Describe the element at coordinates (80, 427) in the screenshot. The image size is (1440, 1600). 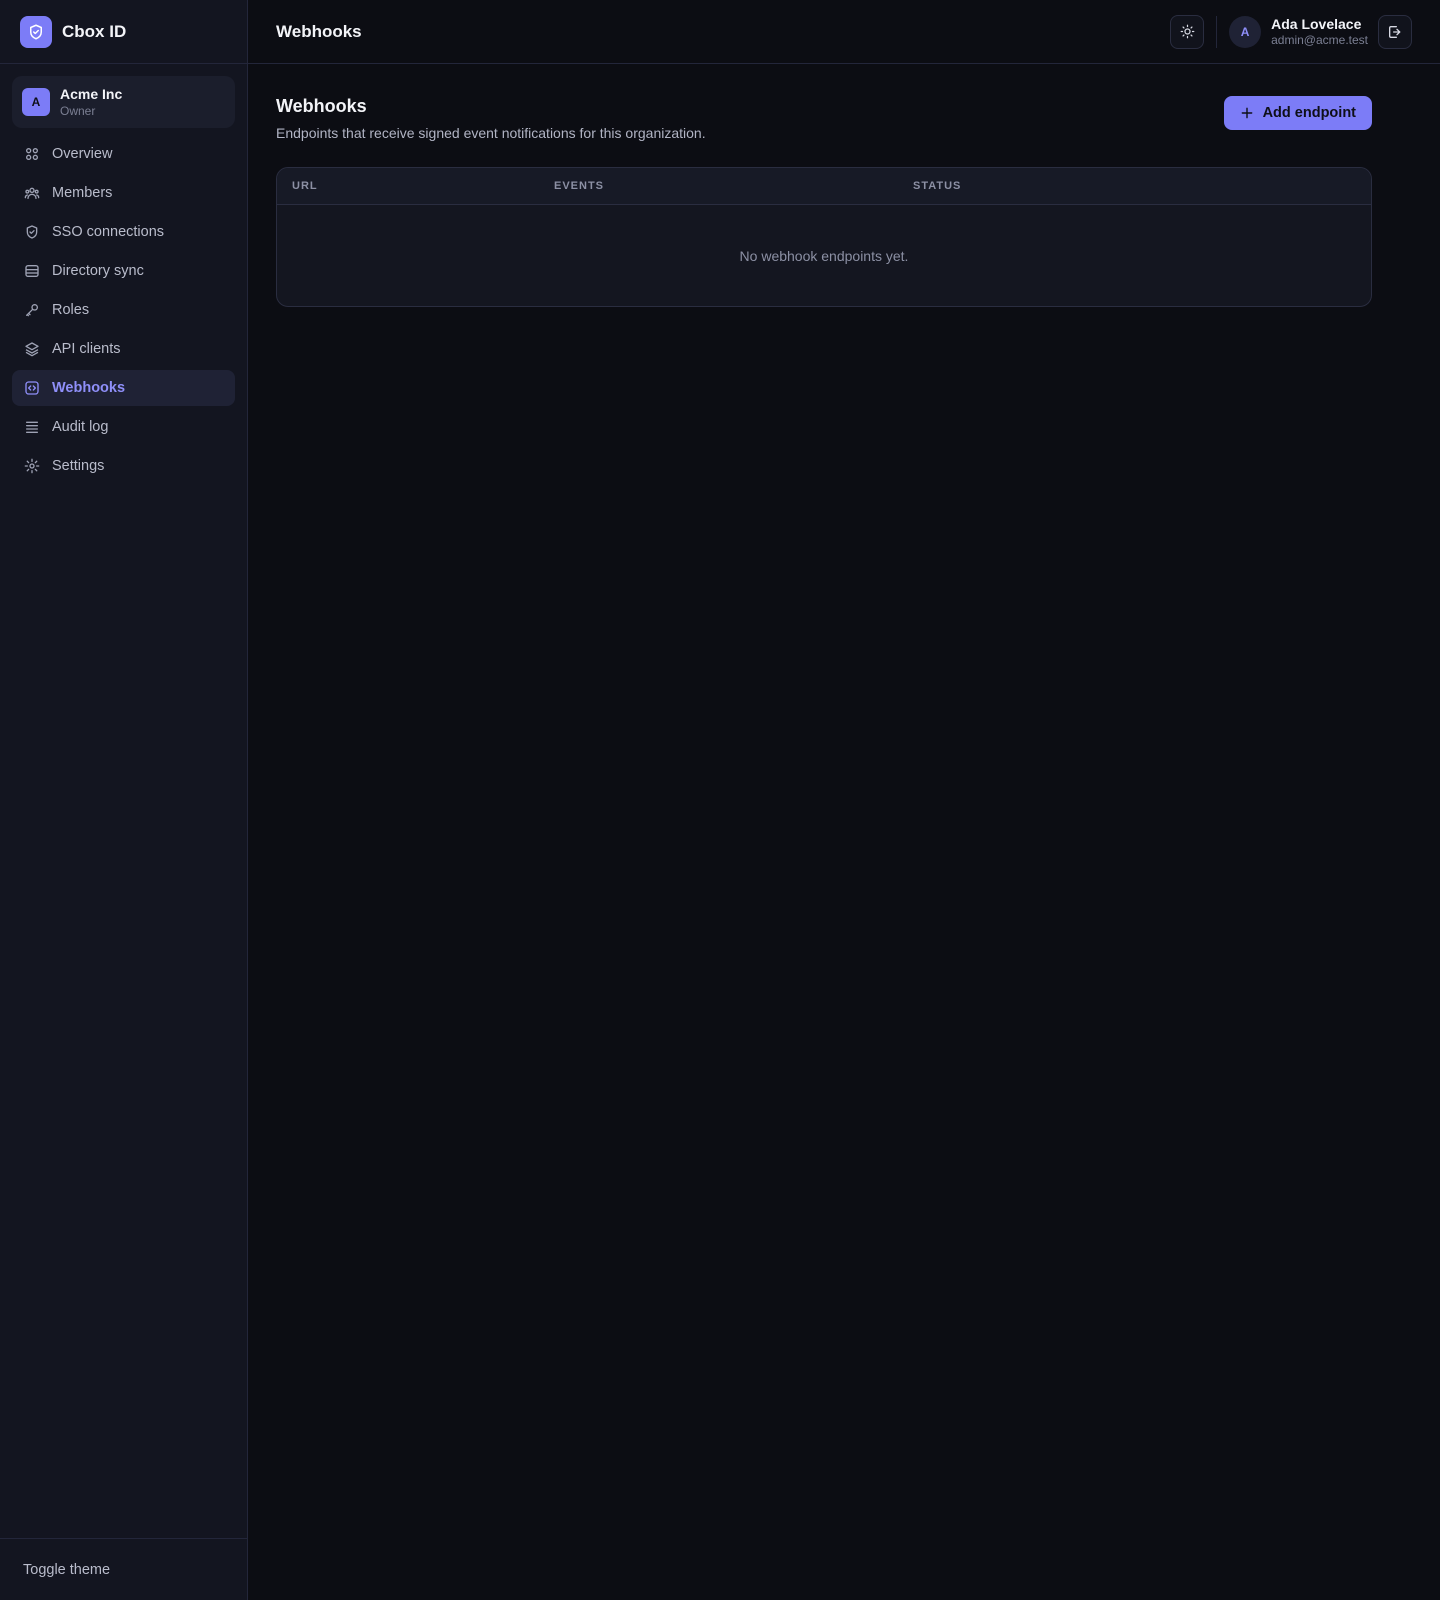
I see `sidebar-item-label: Audit log` at that location.